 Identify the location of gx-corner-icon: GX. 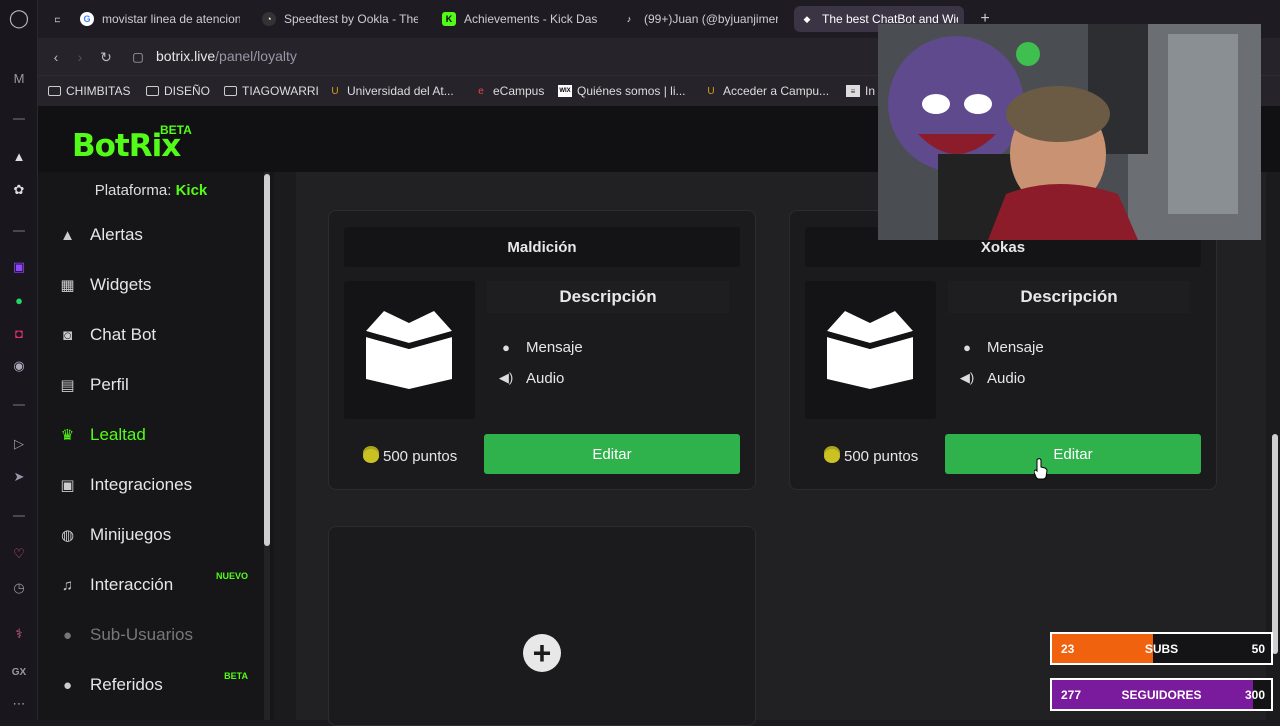
(19, 672).